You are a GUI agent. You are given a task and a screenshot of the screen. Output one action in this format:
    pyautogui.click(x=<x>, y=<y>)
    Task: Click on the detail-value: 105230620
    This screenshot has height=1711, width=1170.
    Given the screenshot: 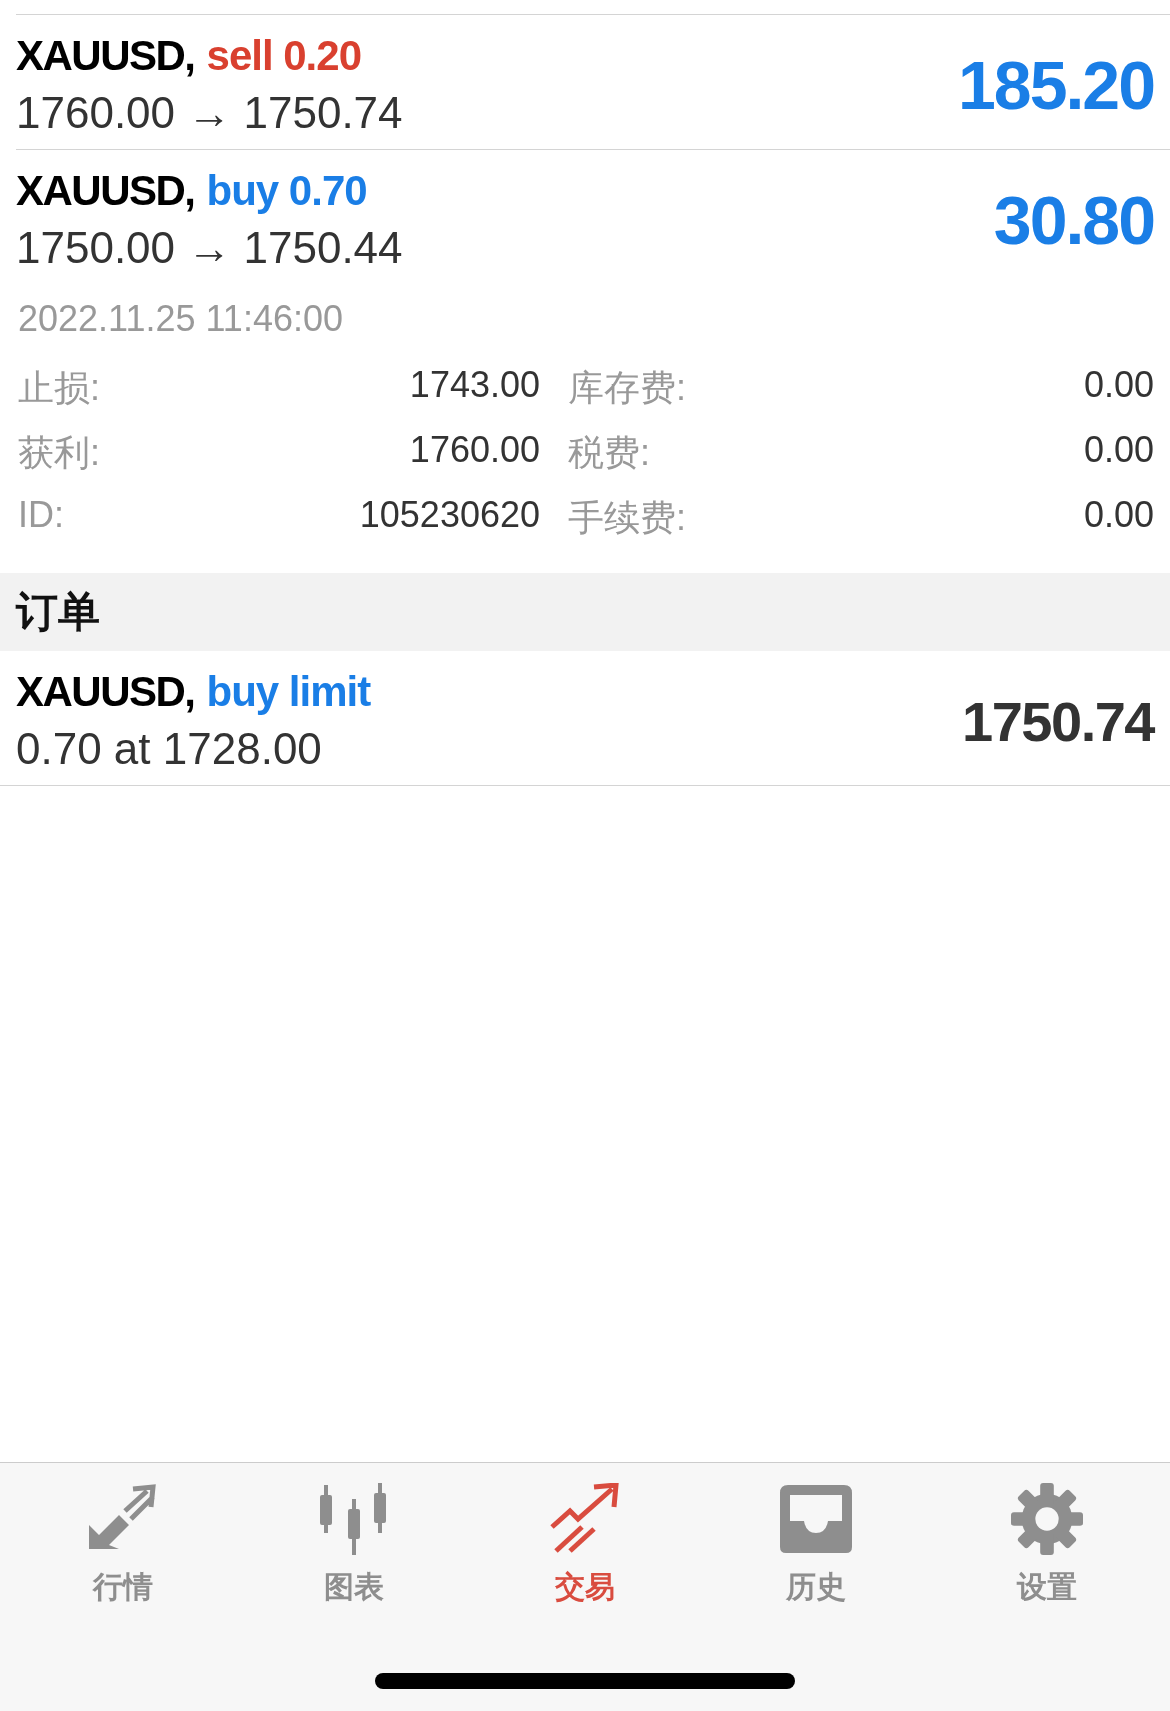 What is the action you would take?
    pyautogui.click(x=449, y=515)
    